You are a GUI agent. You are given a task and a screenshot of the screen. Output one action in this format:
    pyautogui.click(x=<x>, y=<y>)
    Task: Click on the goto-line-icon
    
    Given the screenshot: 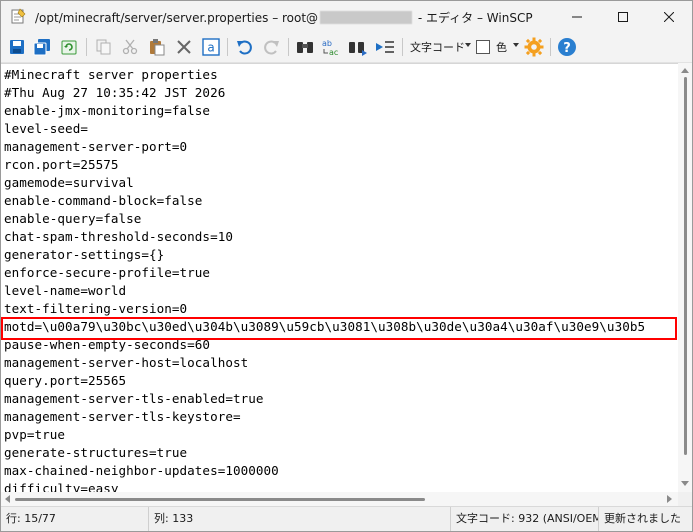 What is the action you would take?
    pyautogui.click(x=385, y=47)
    